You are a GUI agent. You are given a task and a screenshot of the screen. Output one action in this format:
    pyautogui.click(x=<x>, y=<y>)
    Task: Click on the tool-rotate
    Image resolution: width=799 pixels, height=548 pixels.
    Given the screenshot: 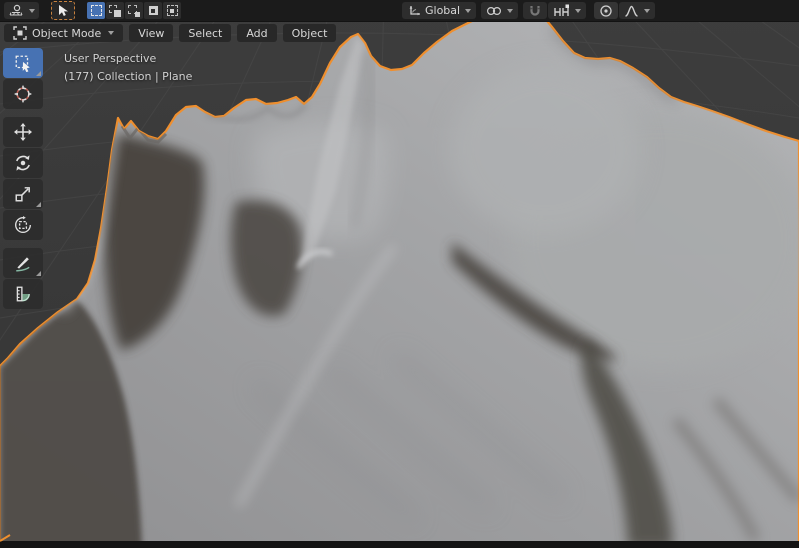 What is the action you would take?
    pyautogui.click(x=23, y=163)
    